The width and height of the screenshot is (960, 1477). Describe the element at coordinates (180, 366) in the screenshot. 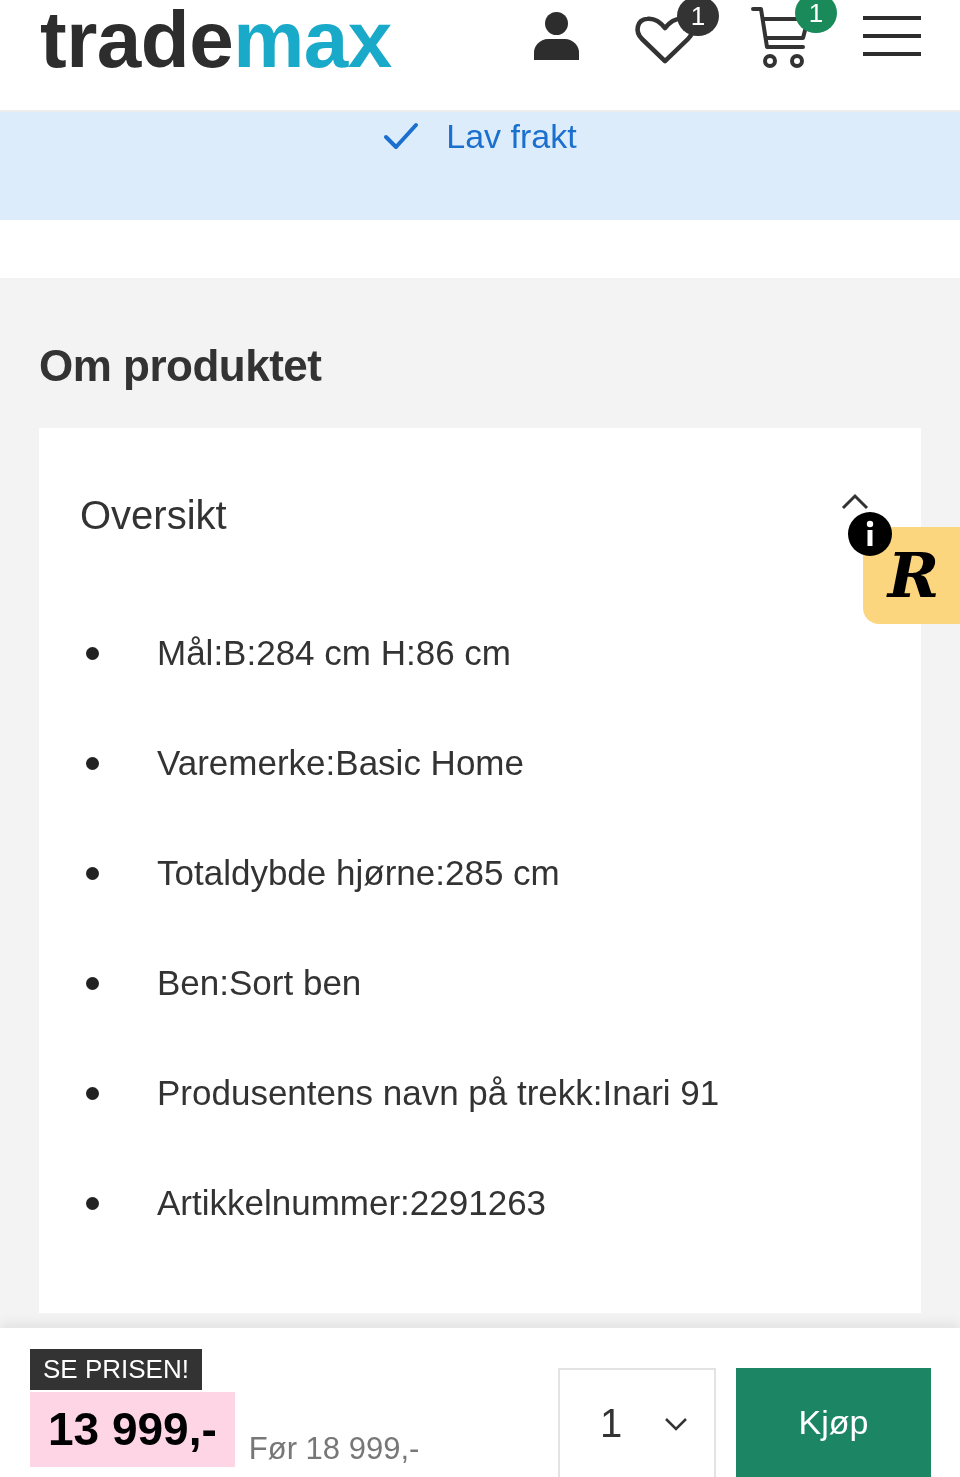

I see `section-title: Om produktet` at that location.